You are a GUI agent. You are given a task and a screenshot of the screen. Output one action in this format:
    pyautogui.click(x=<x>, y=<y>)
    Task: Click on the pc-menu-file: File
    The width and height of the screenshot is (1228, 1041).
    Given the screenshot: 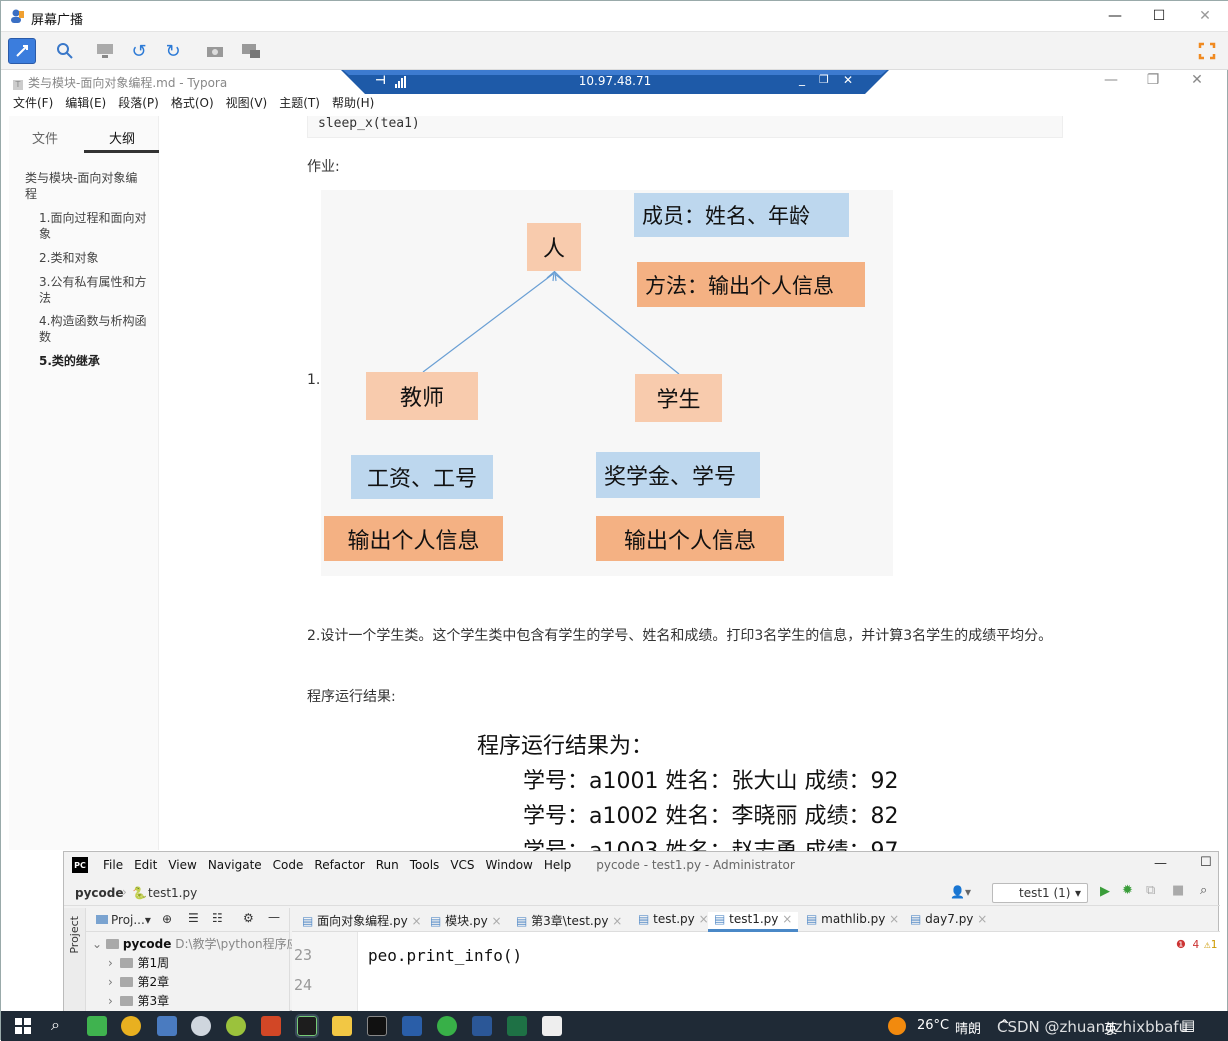 What is the action you would take?
    pyautogui.click(x=113, y=865)
    